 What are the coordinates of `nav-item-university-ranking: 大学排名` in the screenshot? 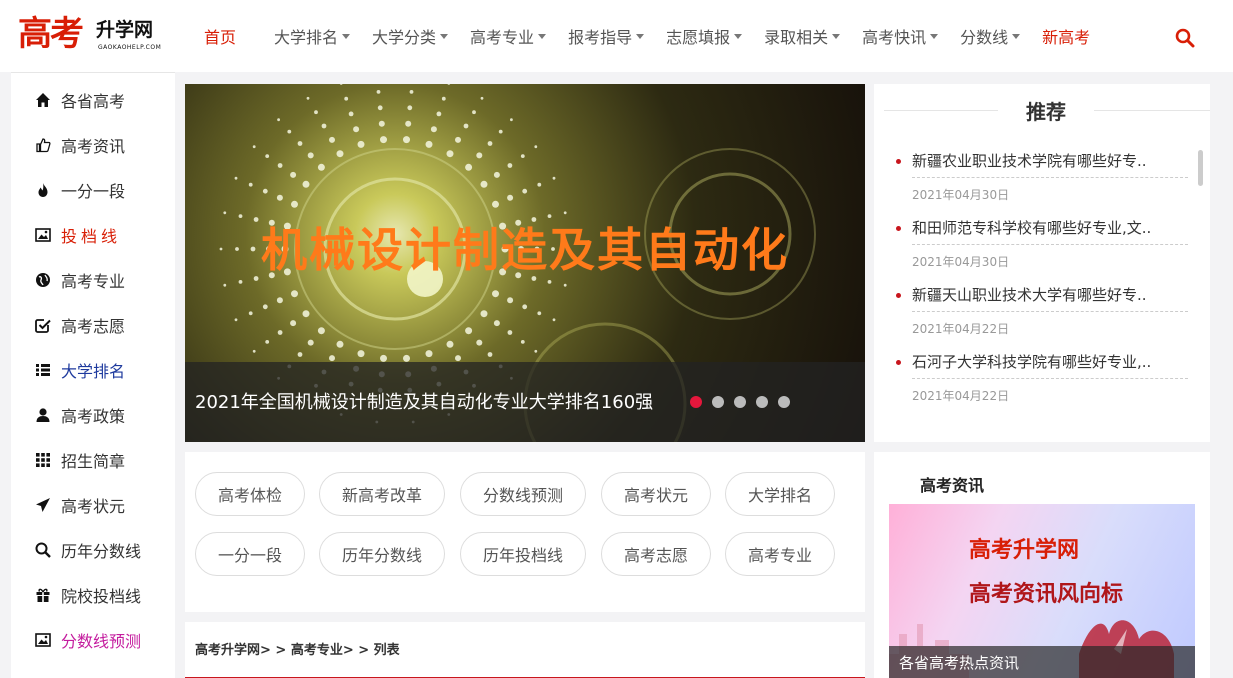 It's located at (312, 36).